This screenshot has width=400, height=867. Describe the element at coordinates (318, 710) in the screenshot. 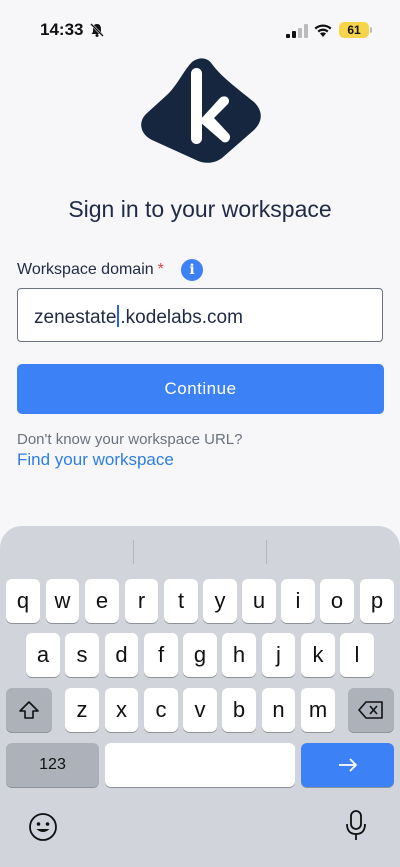

I see `key-m: m` at that location.